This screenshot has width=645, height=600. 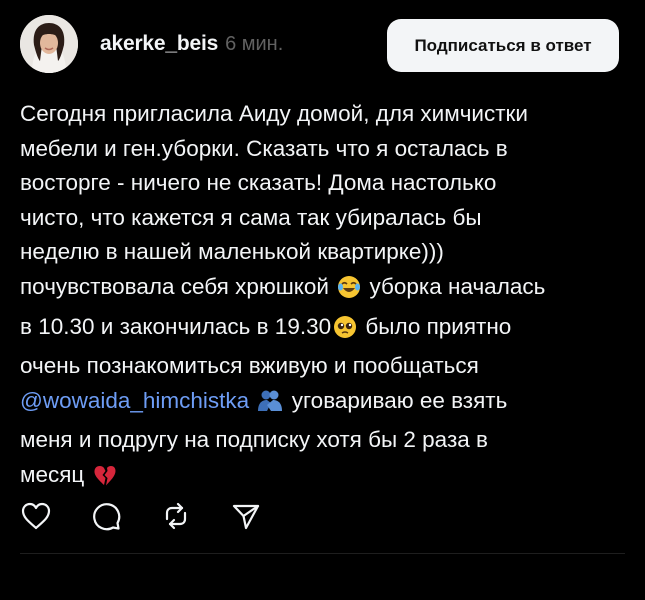 I want to click on username: akerke_beis, so click(x=159, y=44).